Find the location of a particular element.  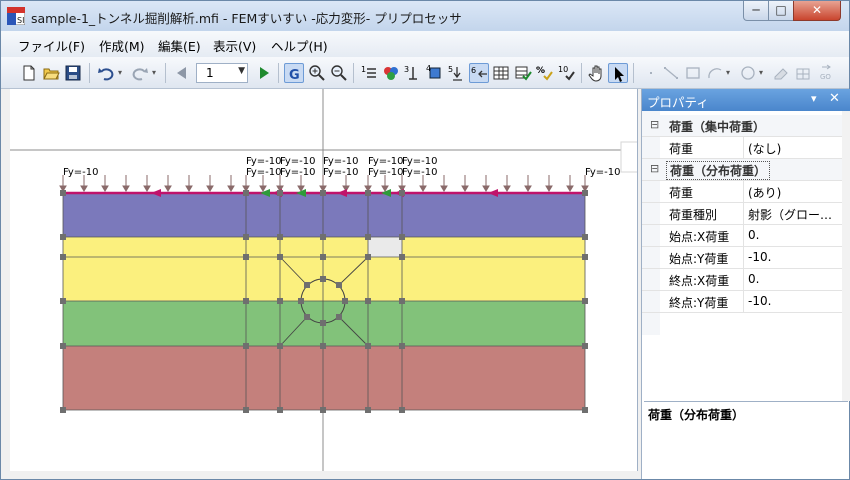

close-icon: ✕ is located at coordinates (834, 98).